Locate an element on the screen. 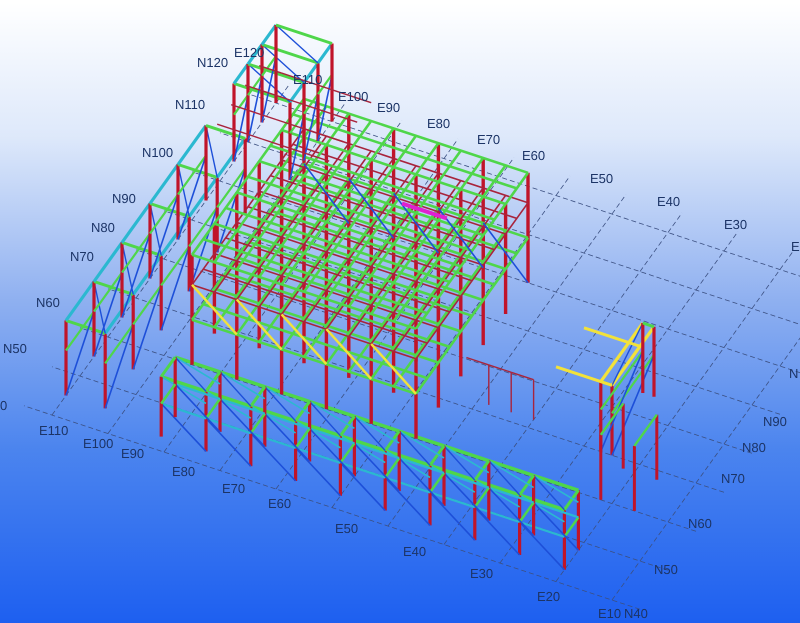 This screenshot has width=800, height=623. grid-label: E20 is located at coordinates (548, 596).